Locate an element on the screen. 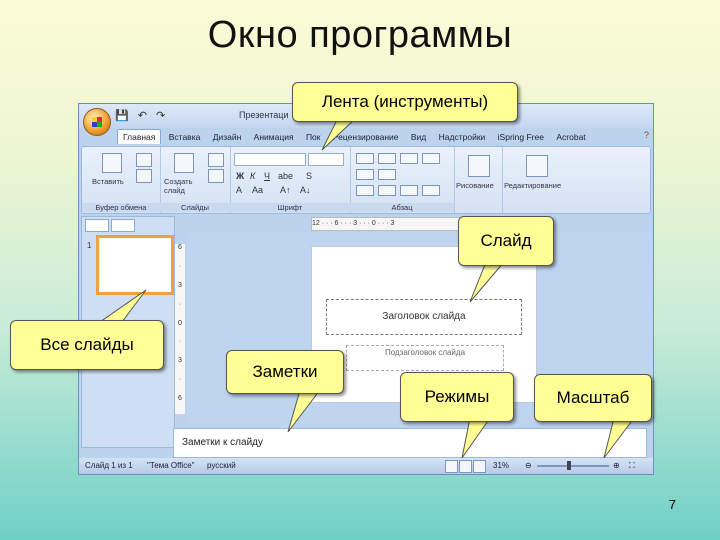  zoom-callout-text: Масштаб is located at coordinates (593, 397).